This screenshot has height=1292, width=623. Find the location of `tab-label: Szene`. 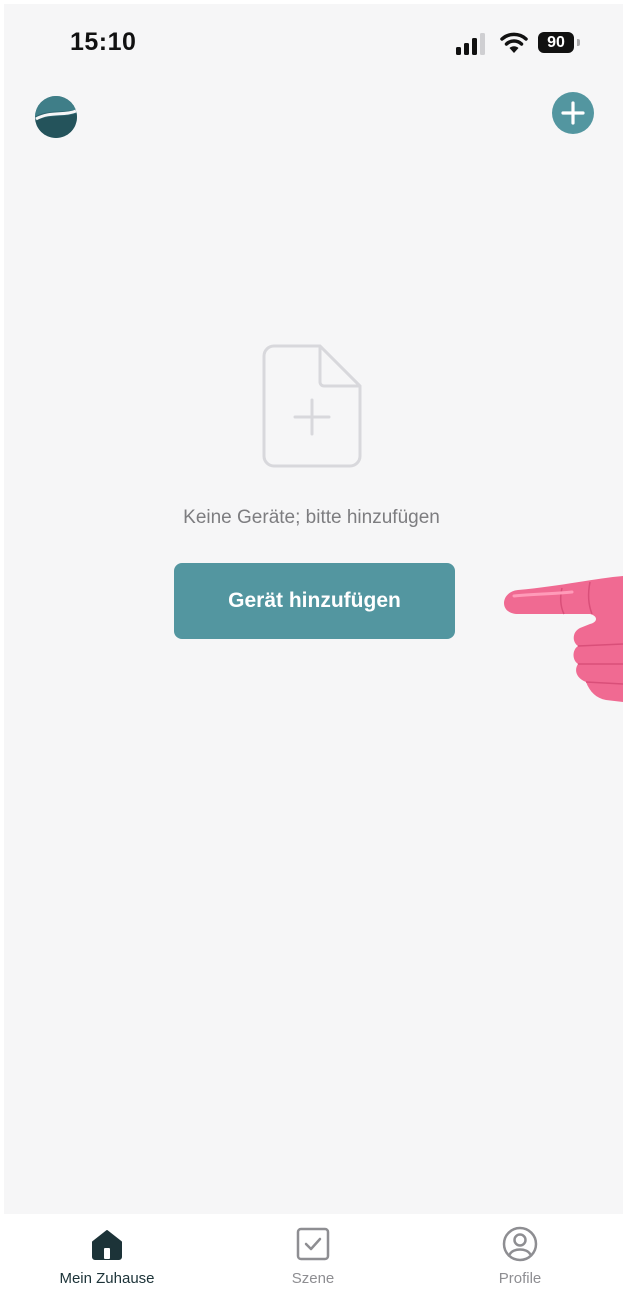

tab-label: Szene is located at coordinates (313, 1278).